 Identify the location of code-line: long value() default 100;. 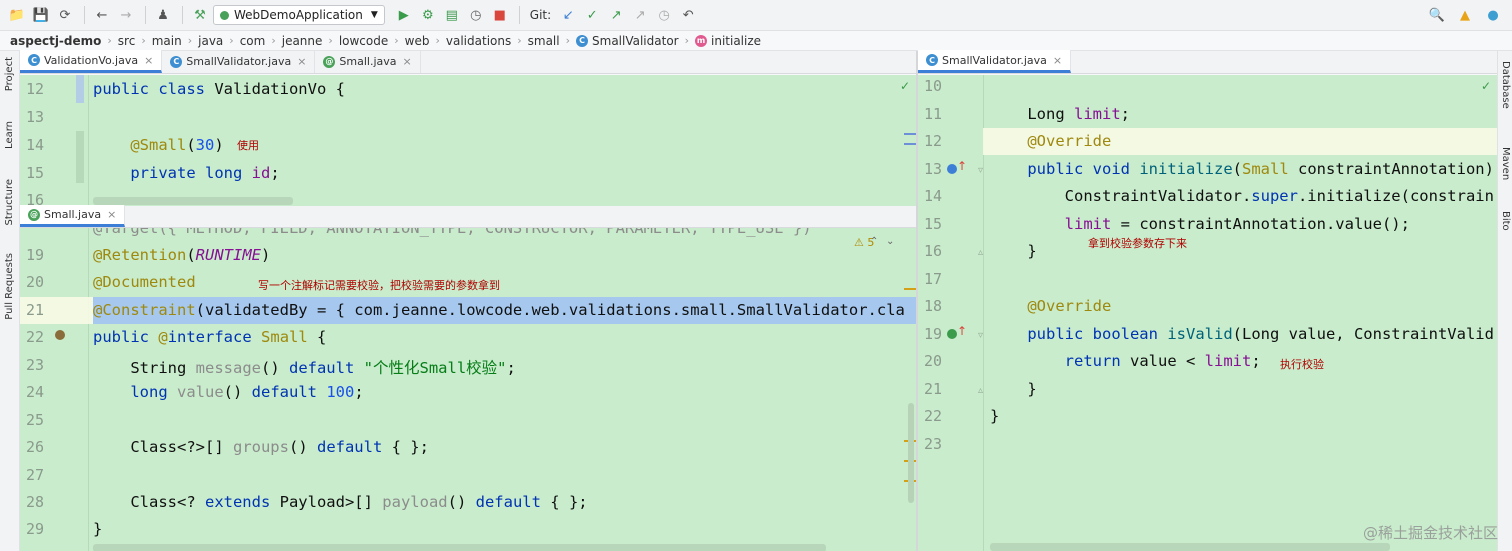
(247, 392).